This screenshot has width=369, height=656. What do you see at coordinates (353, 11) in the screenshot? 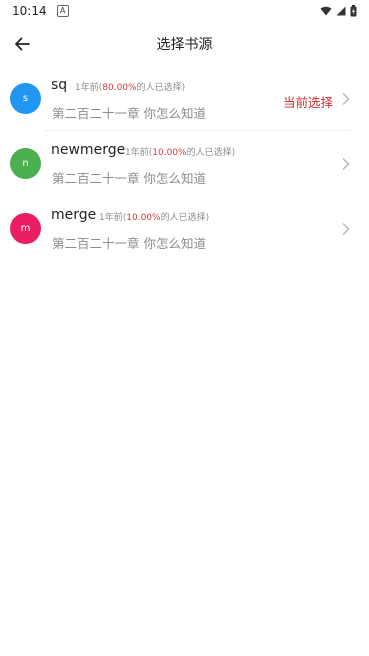
I see `battery-icon` at bounding box center [353, 11].